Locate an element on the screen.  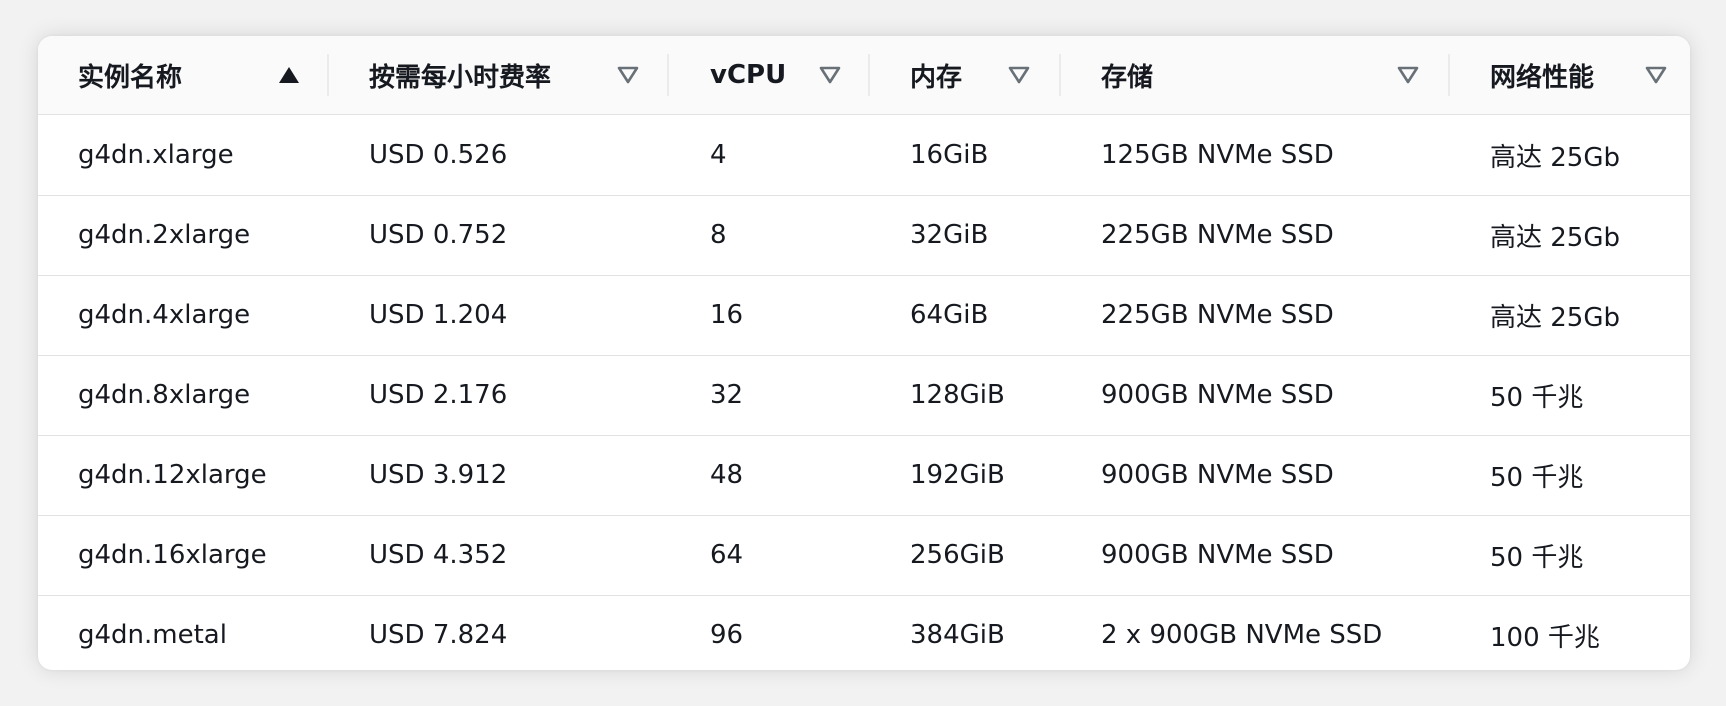
cell-hourly-rate: USD 0.752 is located at coordinates (438, 235).